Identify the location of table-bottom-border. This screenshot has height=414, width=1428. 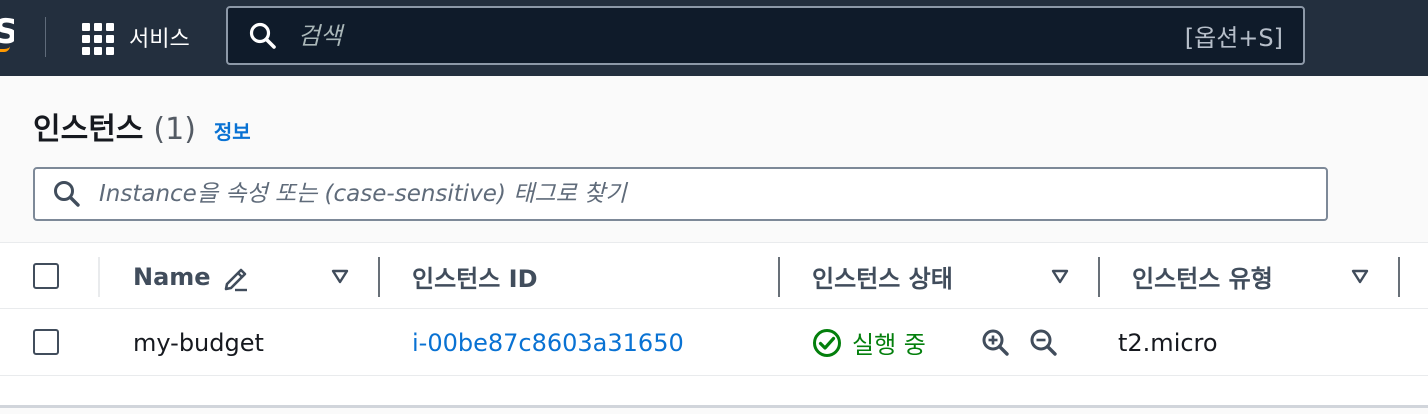
(714, 406).